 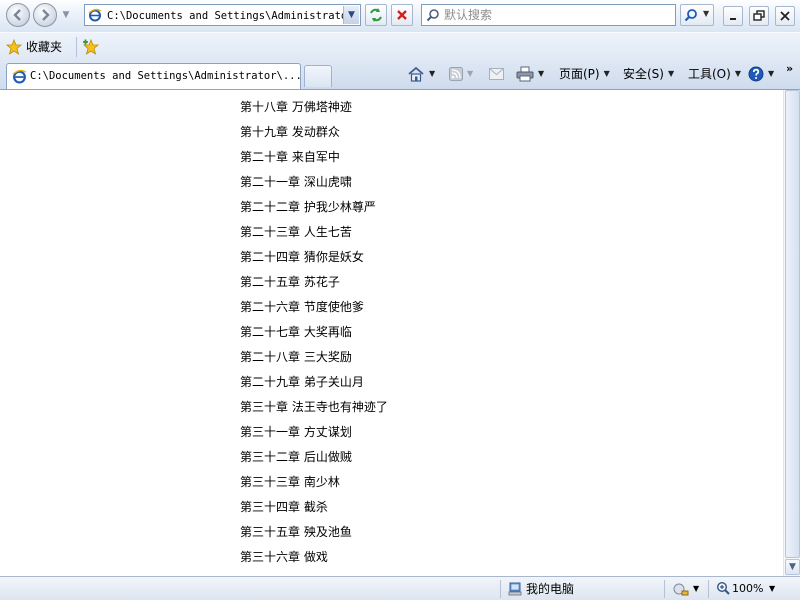 I want to click on list-item: 第三十三章 南少林, so click(x=314, y=483).